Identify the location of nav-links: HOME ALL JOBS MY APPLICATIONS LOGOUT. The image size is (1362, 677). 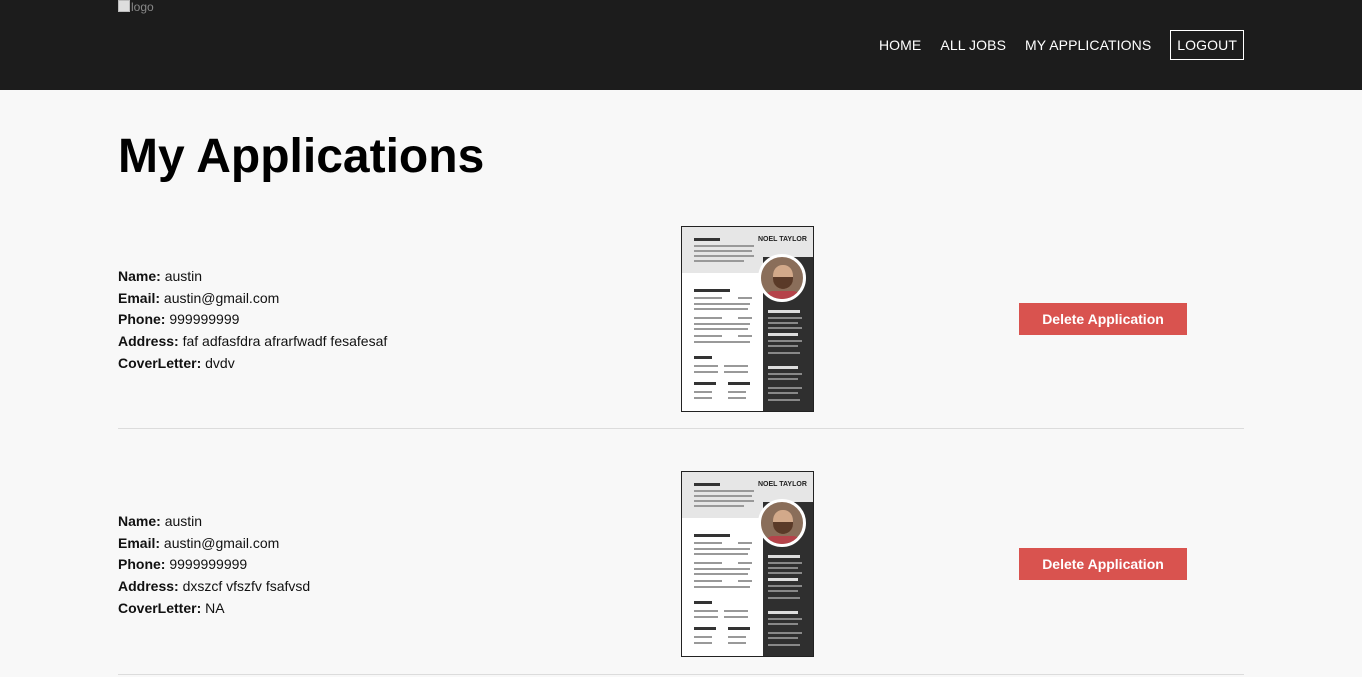
(1052, 45).